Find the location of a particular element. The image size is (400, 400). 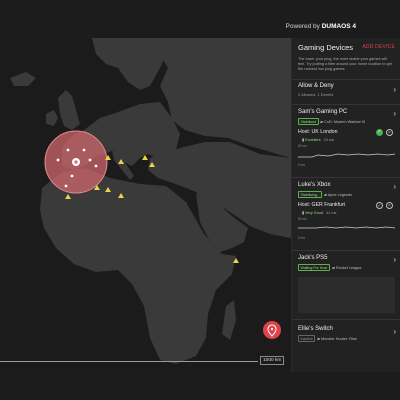

game-label: ▰ Rocket League is located at coordinates (347, 267).